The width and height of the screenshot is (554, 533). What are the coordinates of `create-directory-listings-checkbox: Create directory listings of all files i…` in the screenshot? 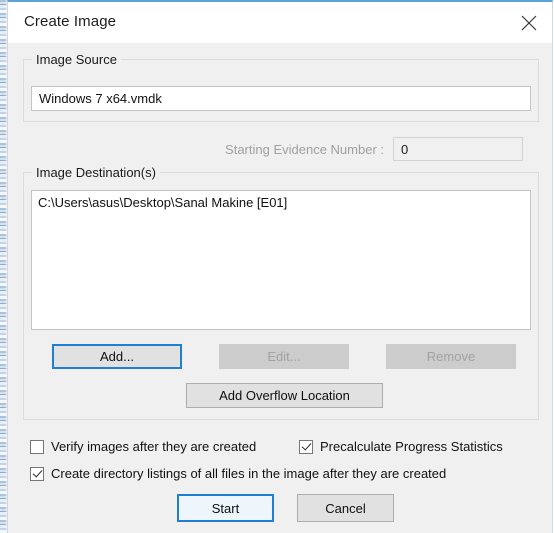 It's located at (238, 473).